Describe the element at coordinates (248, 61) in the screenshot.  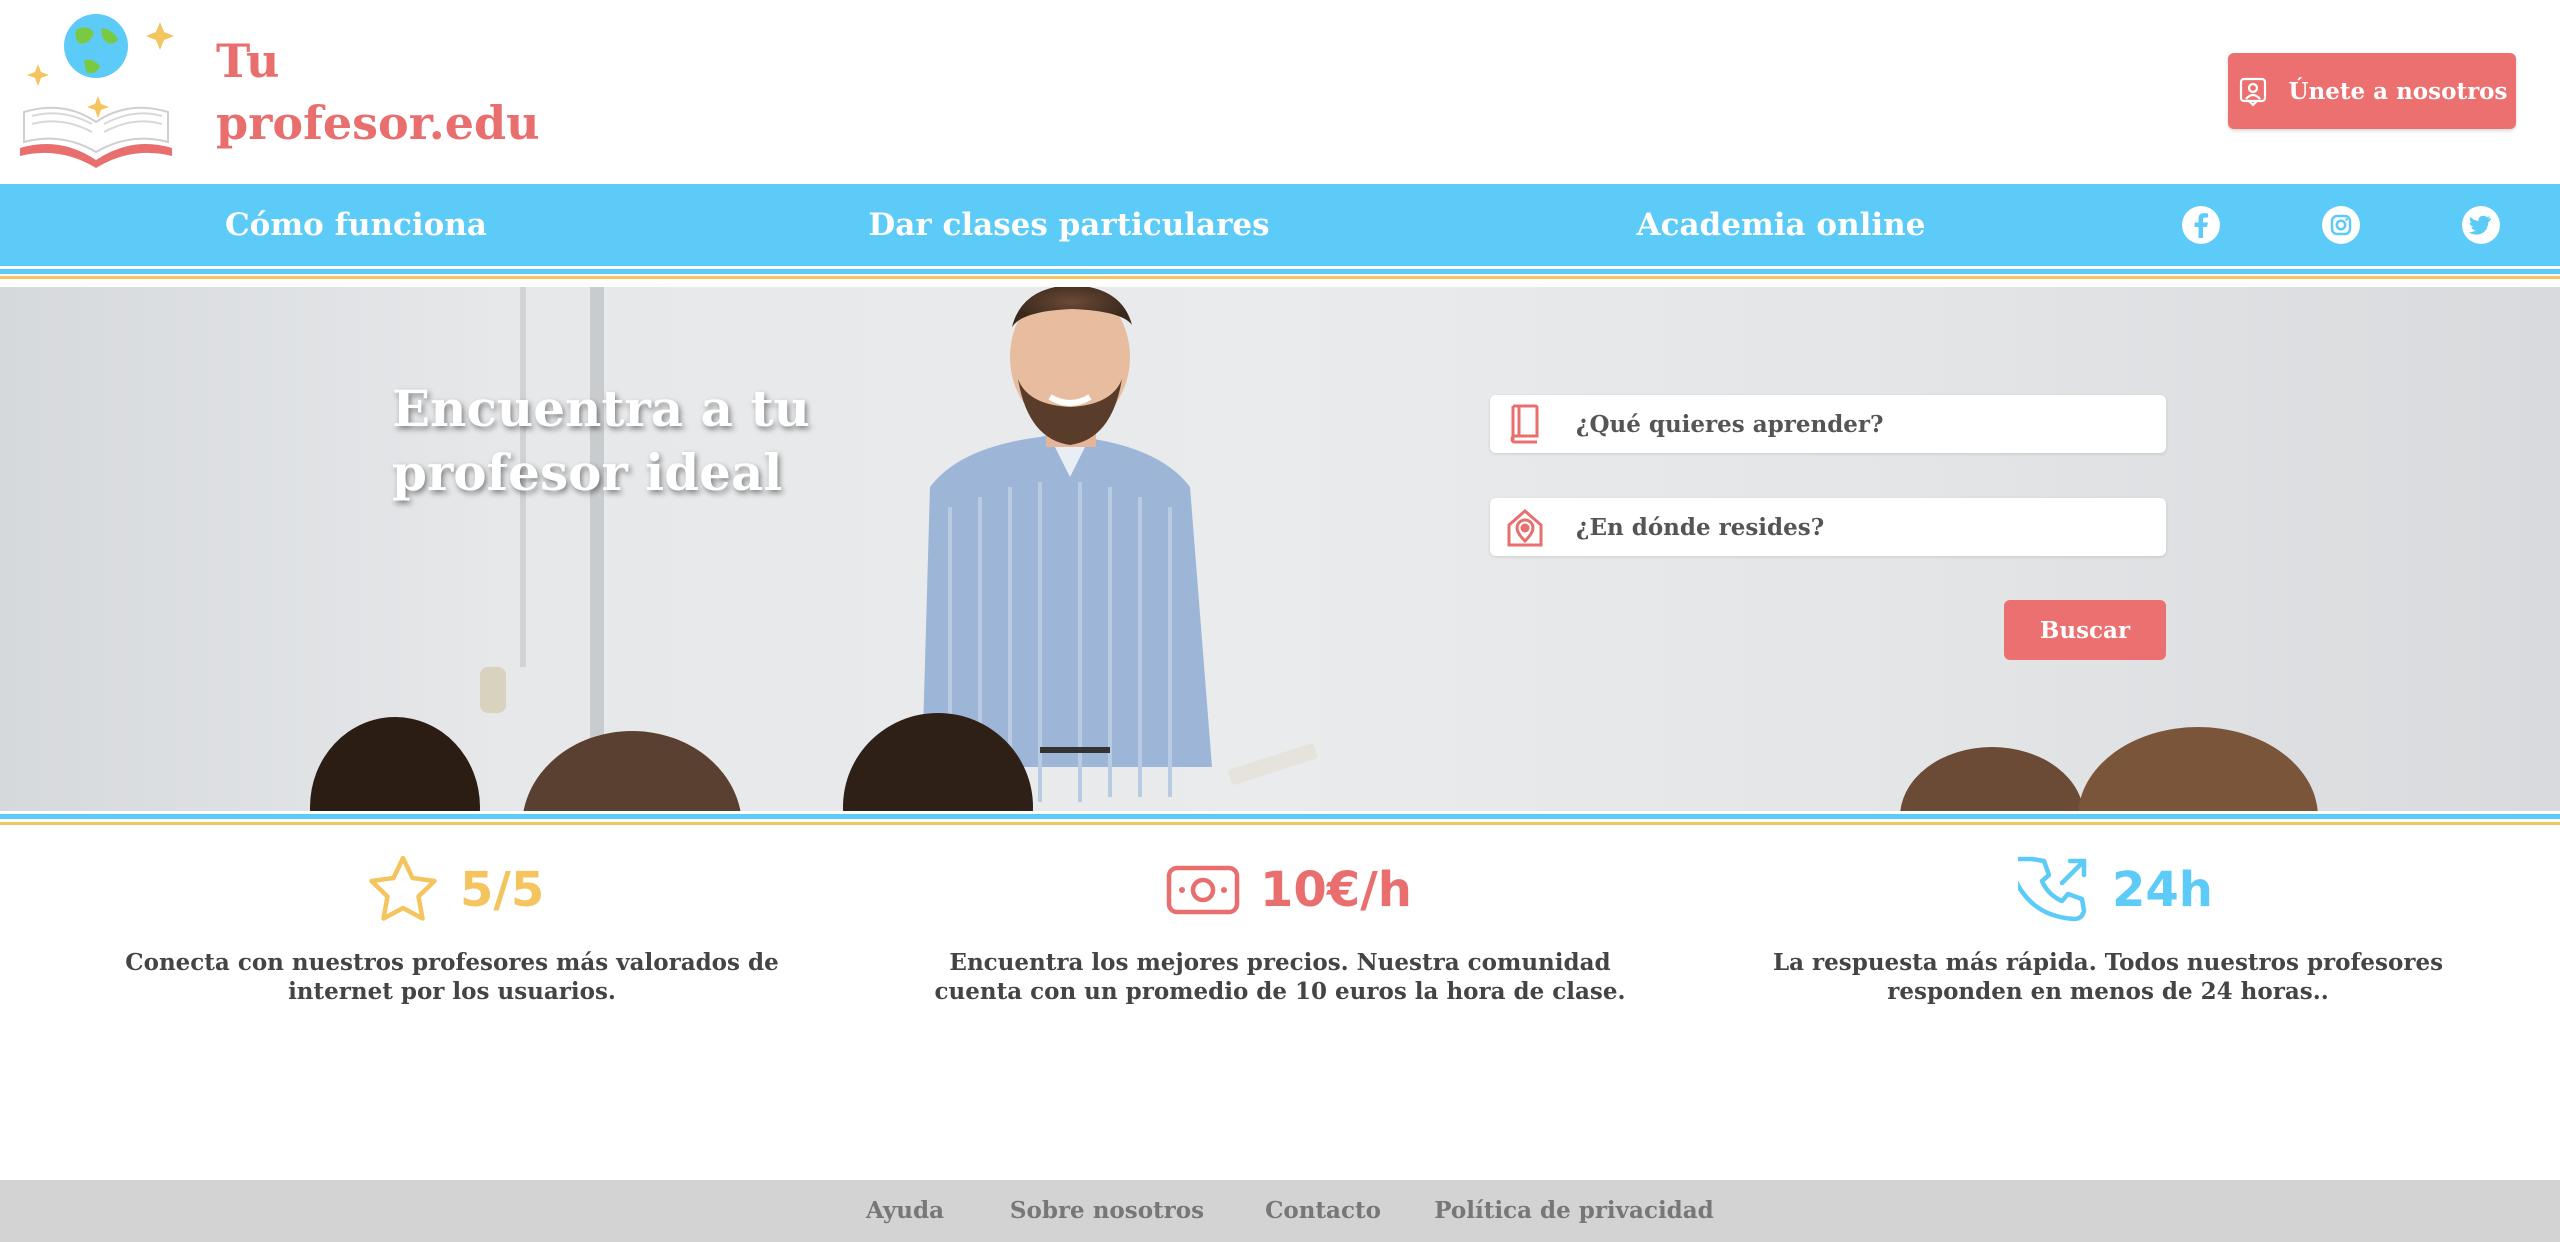
I see `brand-line-1: Tu` at that location.